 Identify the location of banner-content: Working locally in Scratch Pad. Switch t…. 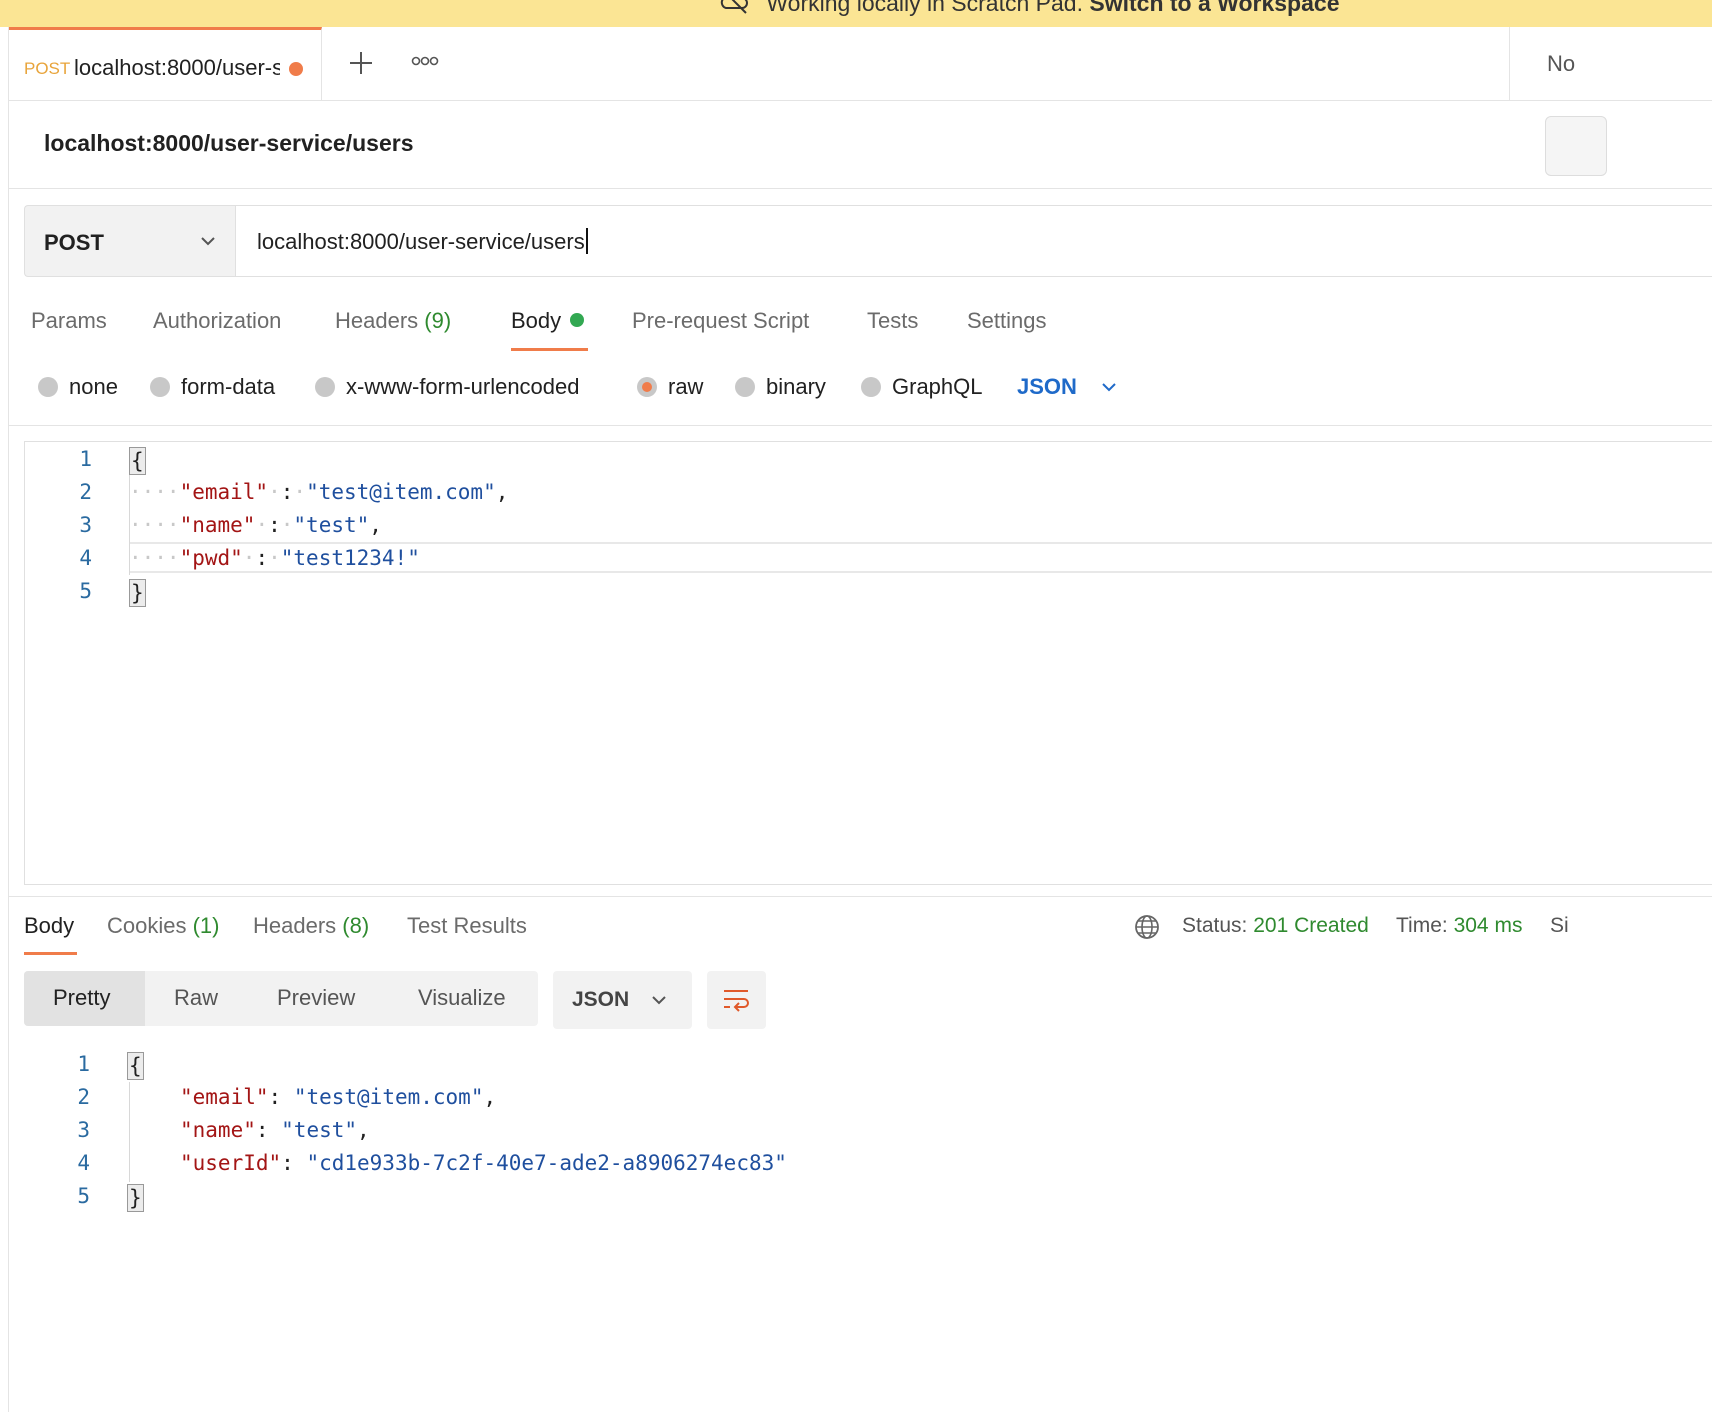
(1029, 8).